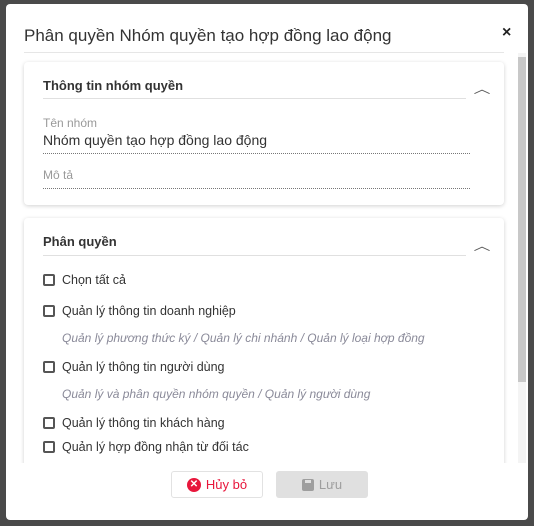 The width and height of the screenshot is (534, 526). I want to click on permission-checkbox: Quản lý hợp đồng nhận từ đối tác, so click(146, 447).